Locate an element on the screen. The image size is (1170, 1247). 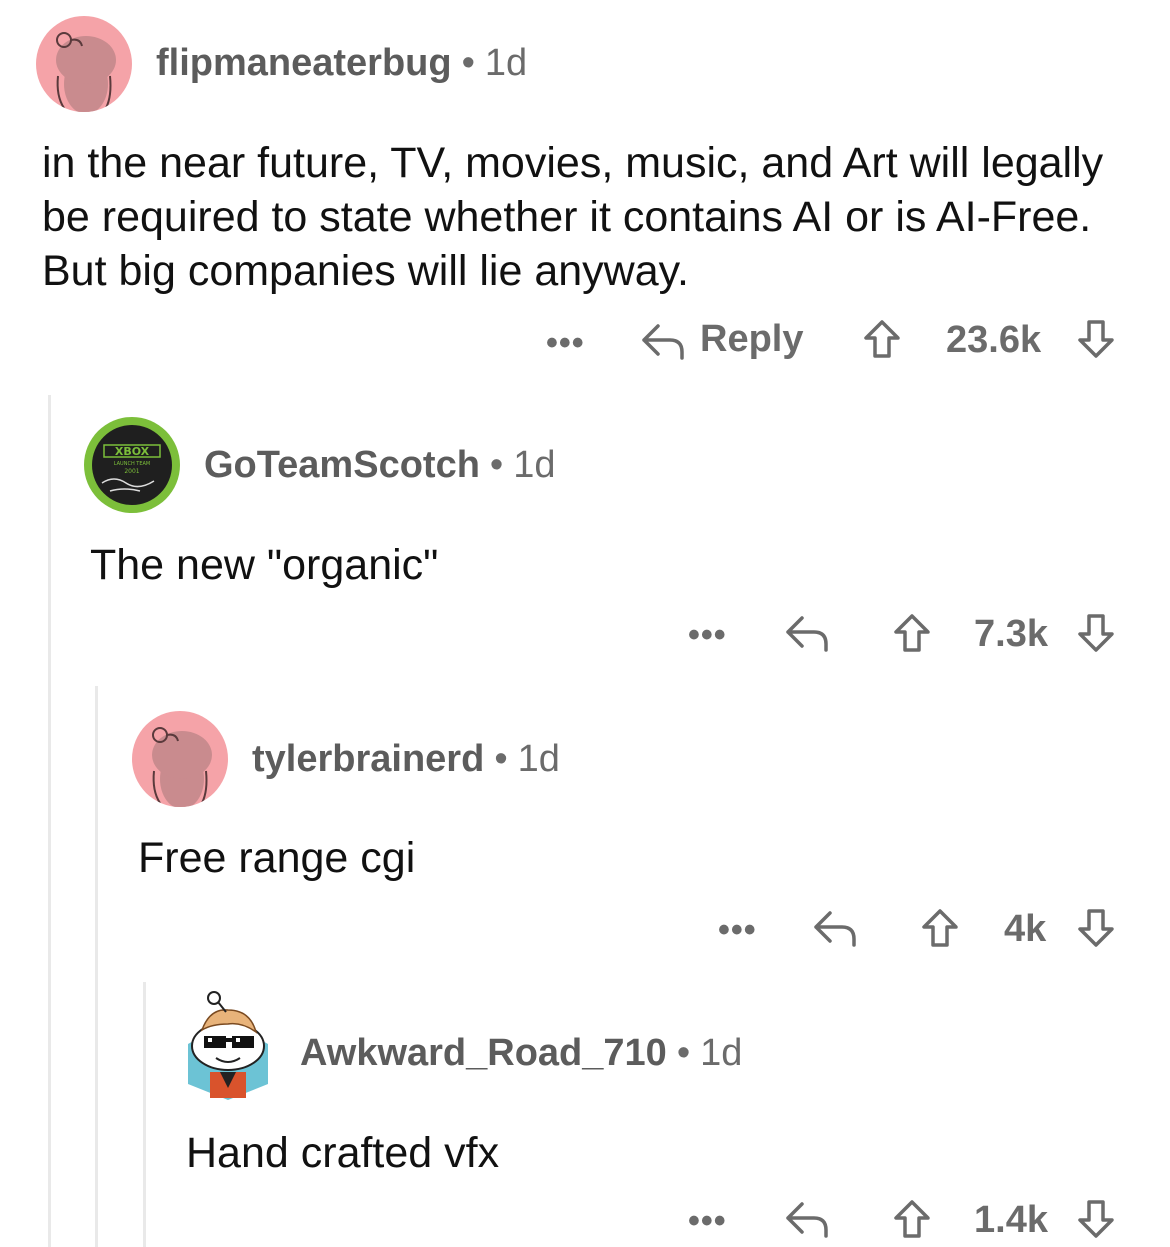
comment-body: Hand crafted vfx is located at coordinates (343, 1153).